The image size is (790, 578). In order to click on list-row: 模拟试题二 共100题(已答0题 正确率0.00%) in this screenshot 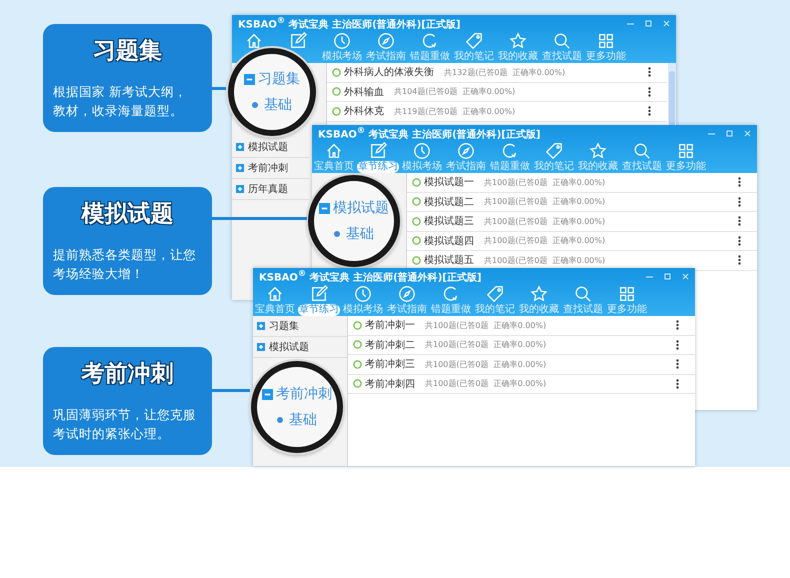, I will do `click(582, 202)`.